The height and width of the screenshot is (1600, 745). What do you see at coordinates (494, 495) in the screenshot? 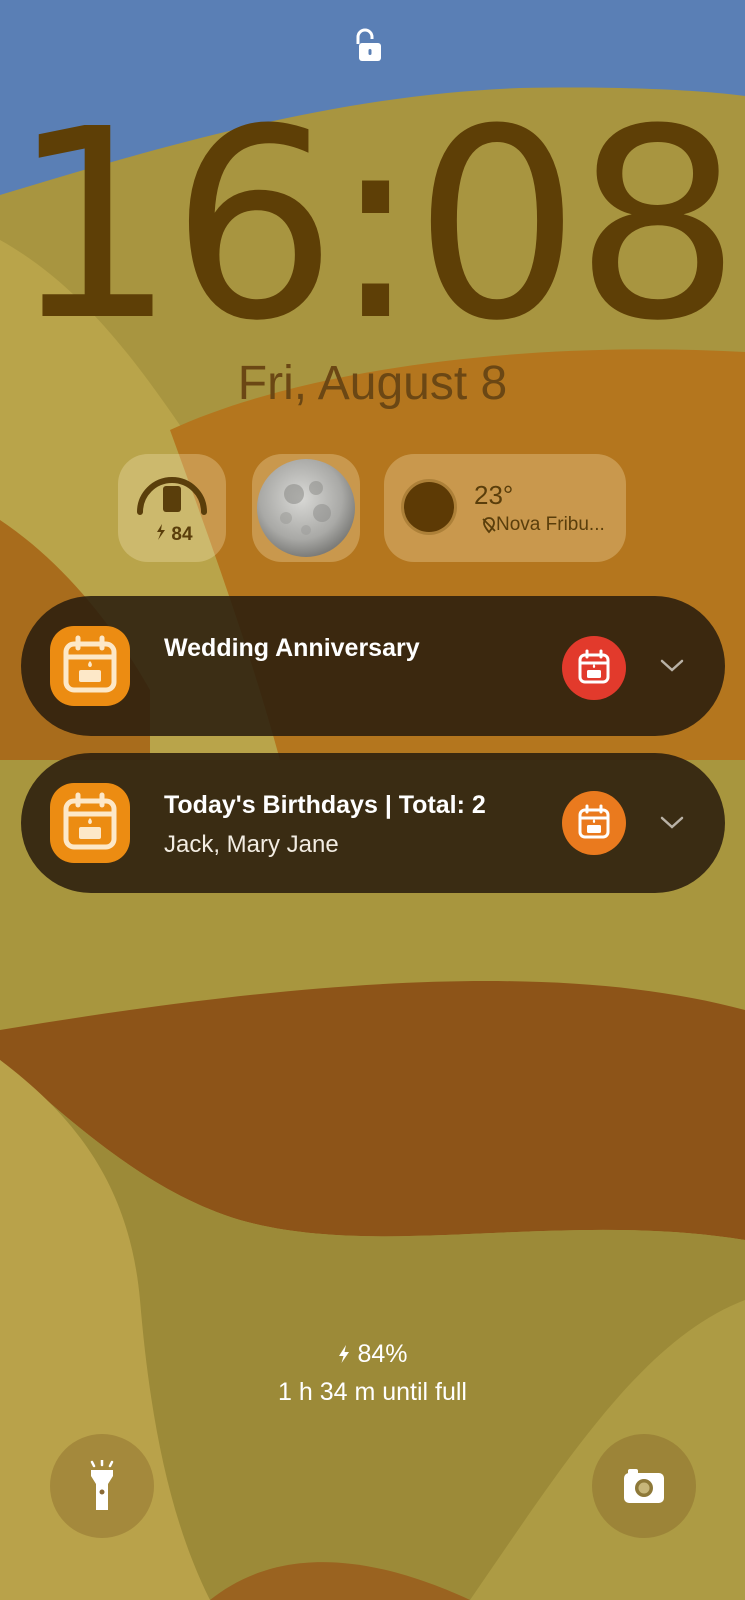
I see `weather-temperature: 23°` at bounding box center [494, 495].